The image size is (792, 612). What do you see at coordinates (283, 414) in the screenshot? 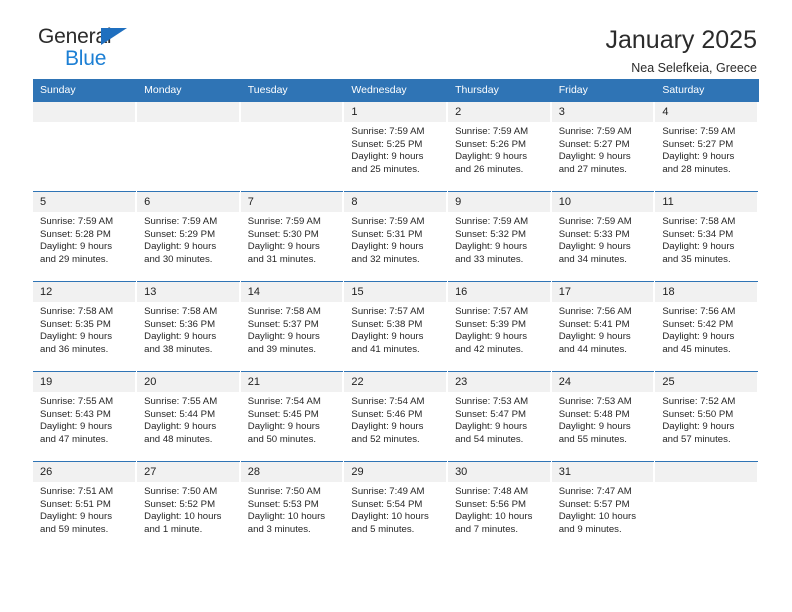
I see `sunset-text: Sunset: 5:45 PM` at bounding box center [283, 414].